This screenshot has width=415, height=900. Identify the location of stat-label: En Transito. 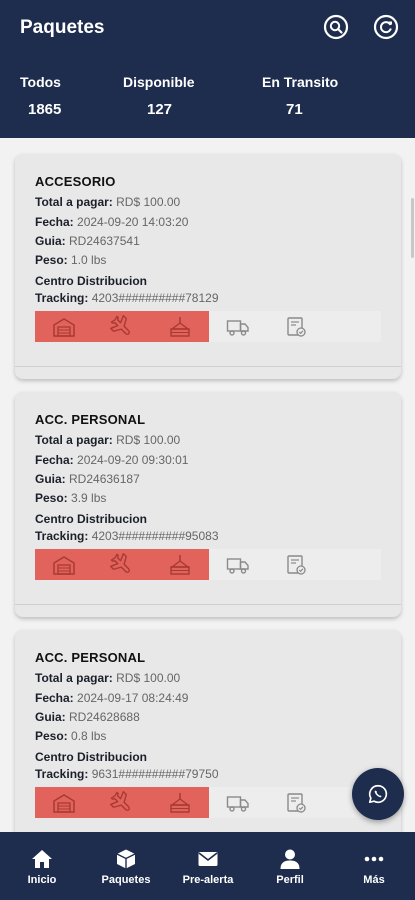
(300, 82).